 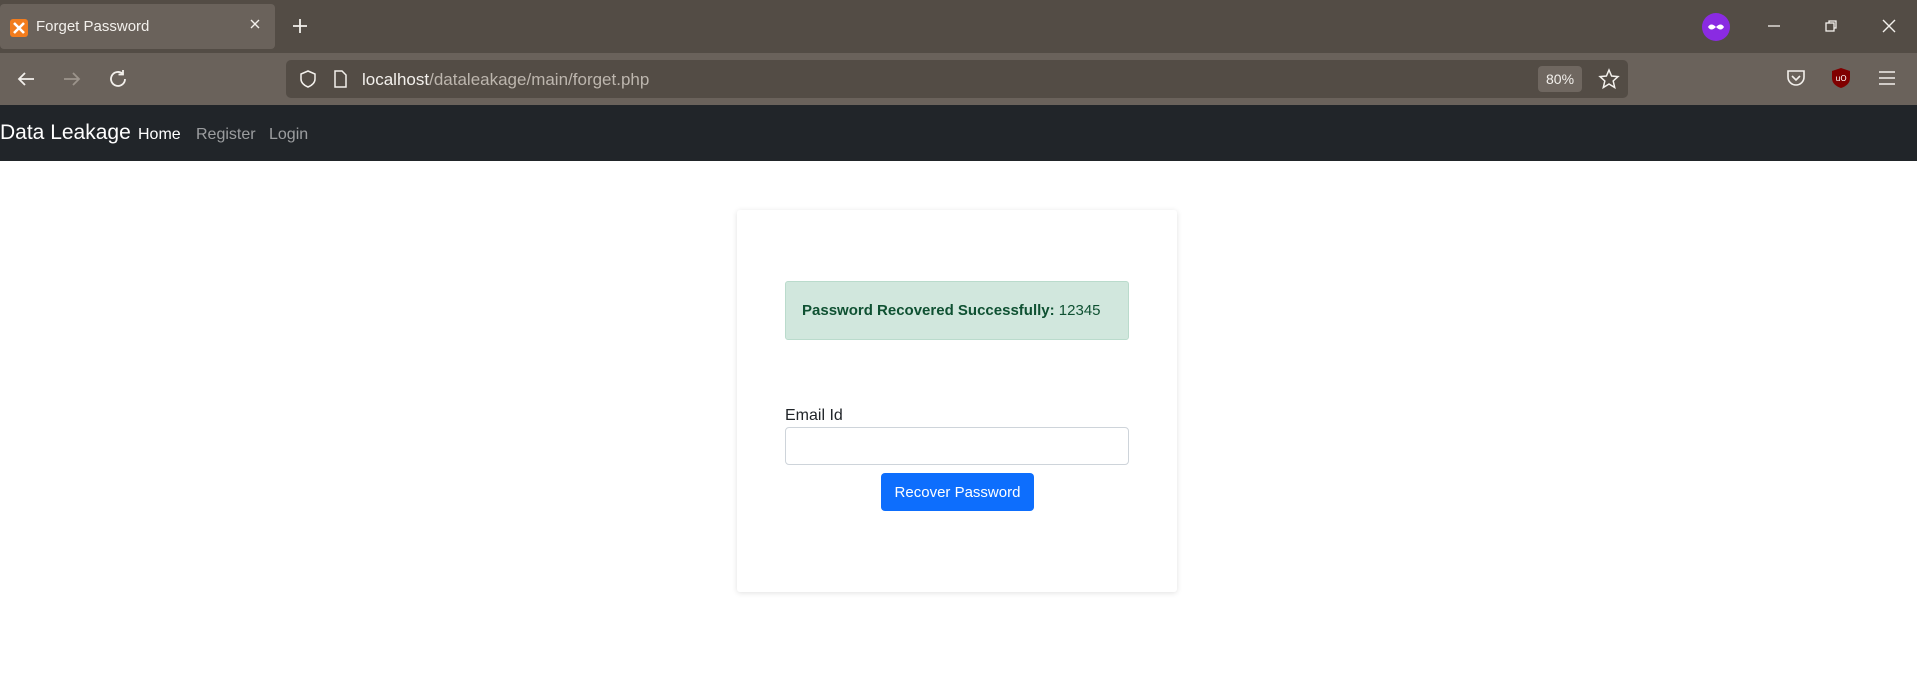 What do you see at coordinates (65, 133) in the screenshot?
I see `brand-logo-text: Data Leakage` at bounding box center [65, 133].